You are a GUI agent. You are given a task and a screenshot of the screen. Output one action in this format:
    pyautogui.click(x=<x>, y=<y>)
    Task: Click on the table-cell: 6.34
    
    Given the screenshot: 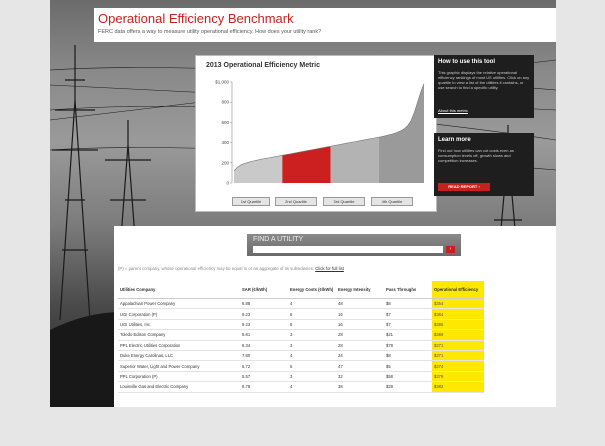 What is the action you would take?
    pyautogui.click(x=264, y=345)
    